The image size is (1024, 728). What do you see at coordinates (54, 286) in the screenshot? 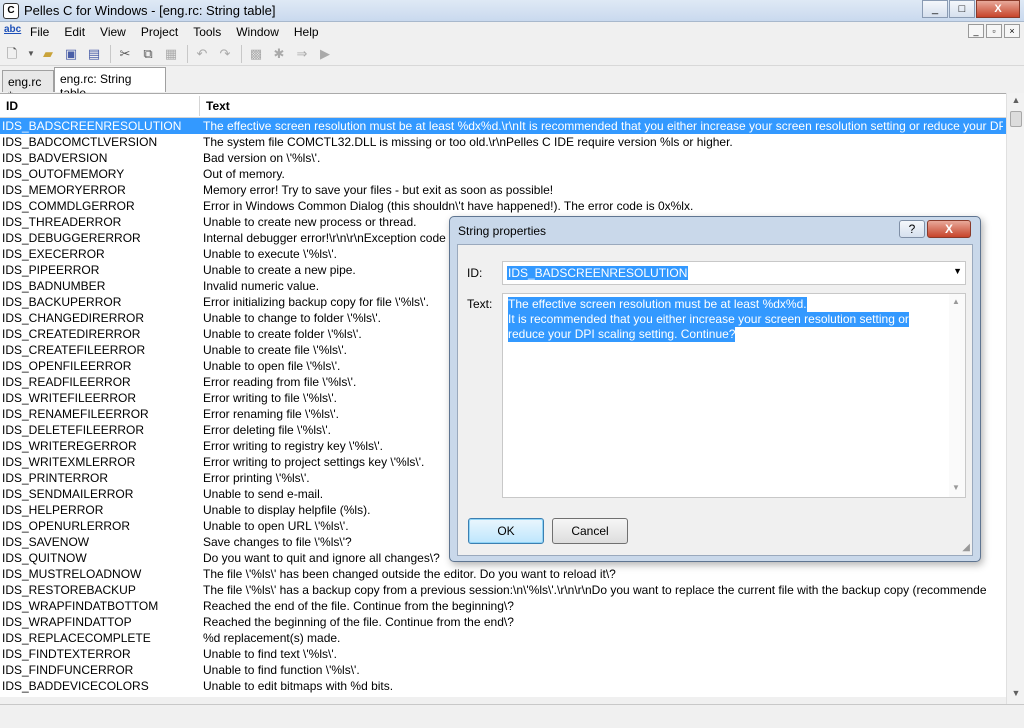
I see `cell-id: IDS_BADNUMBER` at bounding box center [54, 286].